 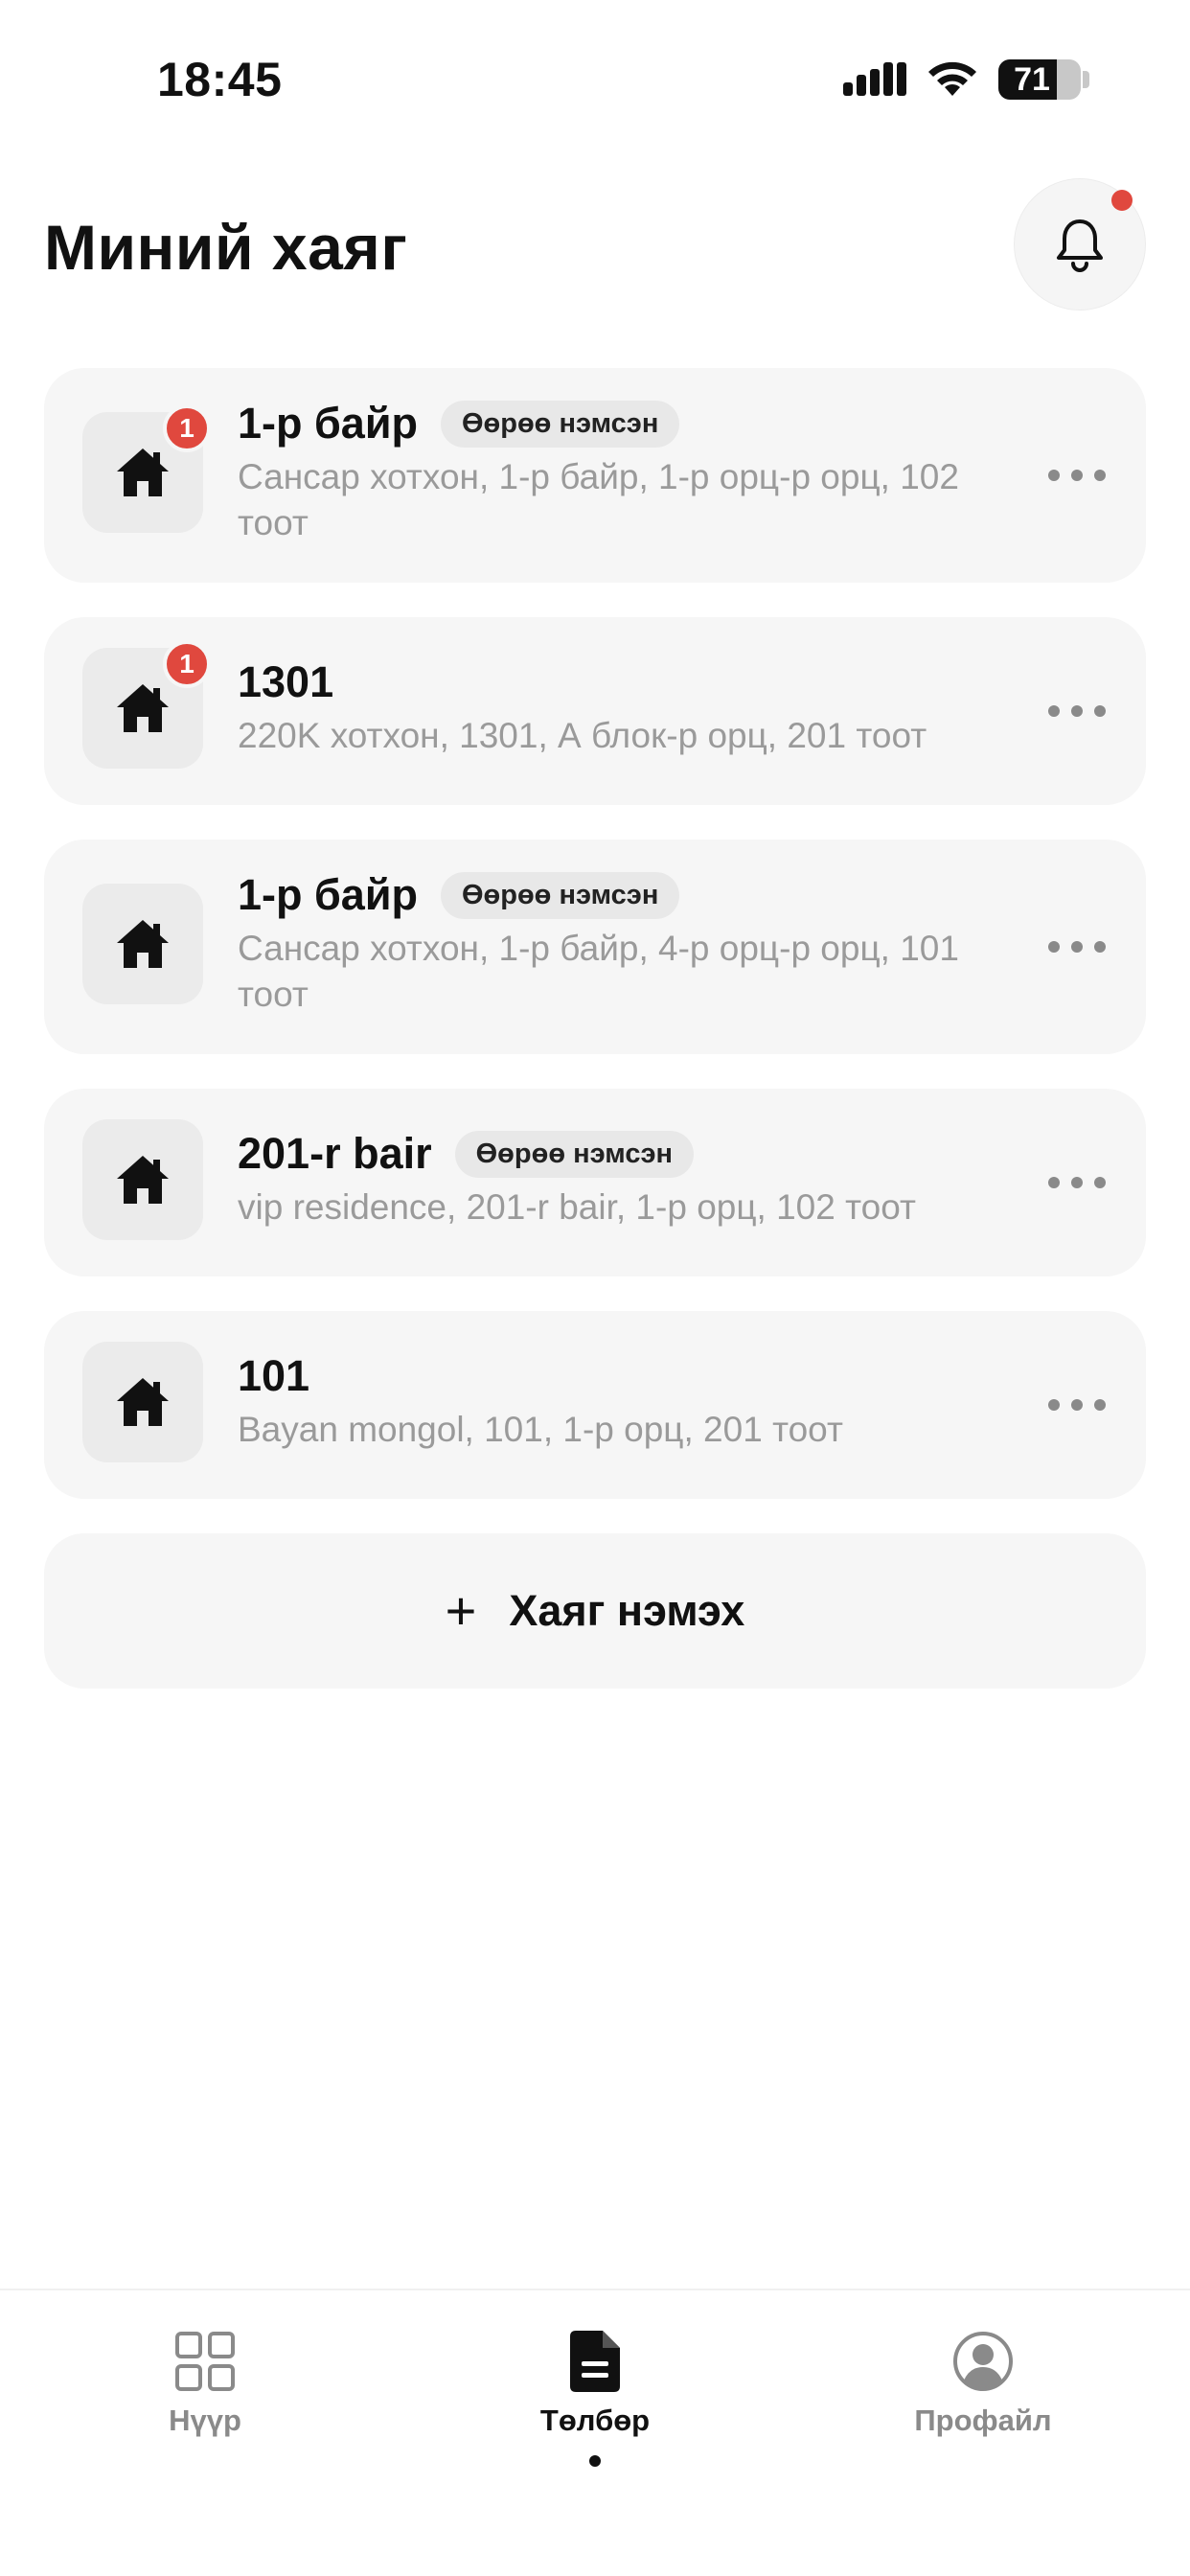 What do you see at coordinates (286, 681) in the screenshot?
I see `address-title: 1301` at bounding box center [286, 681].